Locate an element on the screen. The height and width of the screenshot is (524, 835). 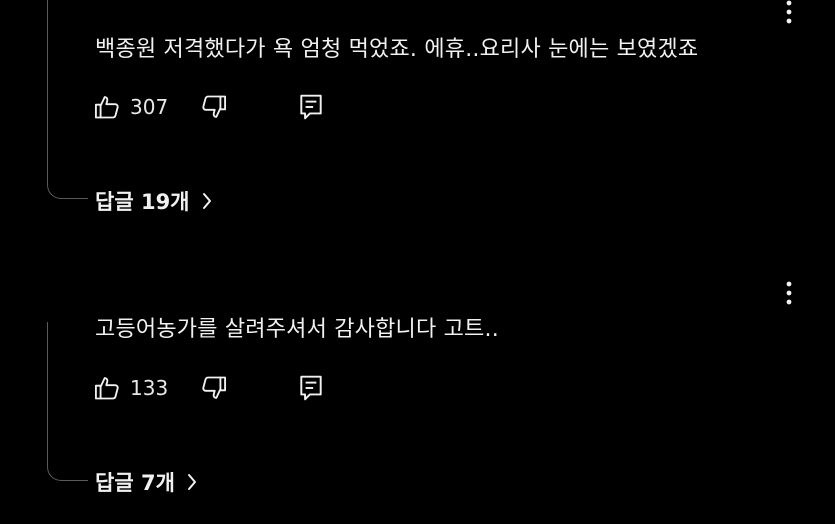
view-replies-button: 답글 19개 is located at coordinates (154, 201).